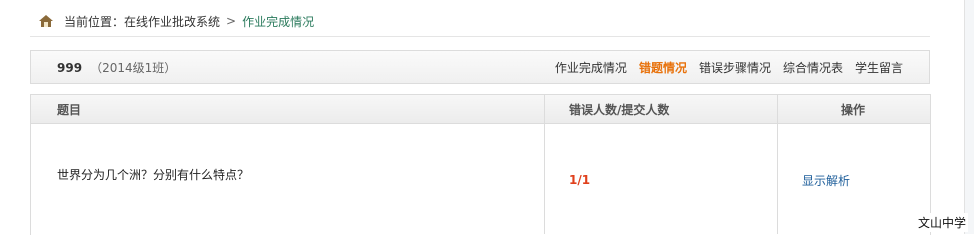 The width and height of the screenshot is (974, 240). Describe the element at coordinates (813, 67) in the screenshot. I see `tab-summary: 综合情况表` at that location.